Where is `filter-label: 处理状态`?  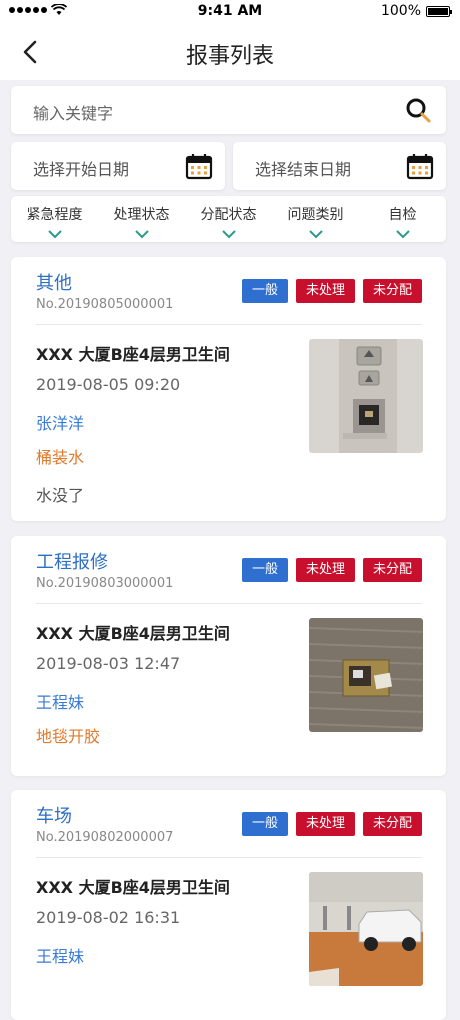 filter-label: 处理状态 is located at coordinates (141, 215).